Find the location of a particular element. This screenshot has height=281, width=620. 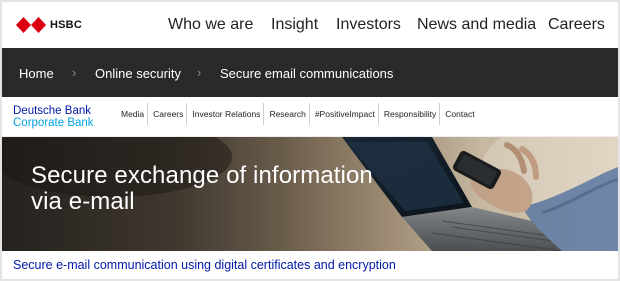

db-nav-investor-relations: Investor Relations is located at coordinates (224, 114).